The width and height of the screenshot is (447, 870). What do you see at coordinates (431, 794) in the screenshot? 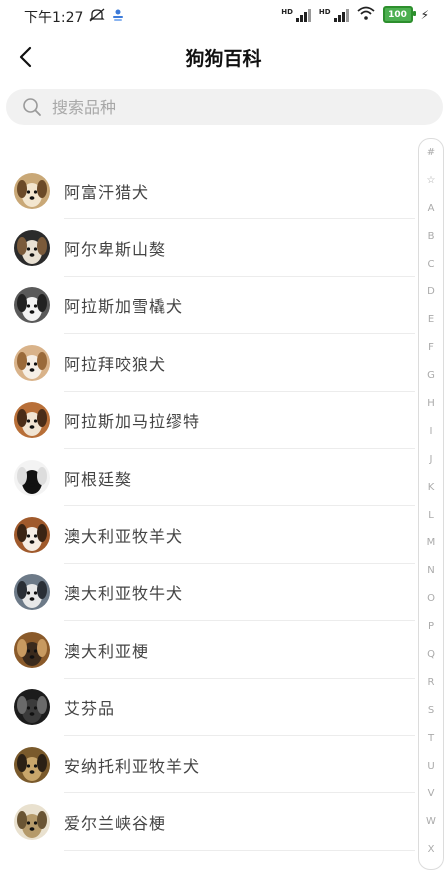
I see `index-letter: V` at bounding box center [431, 794].